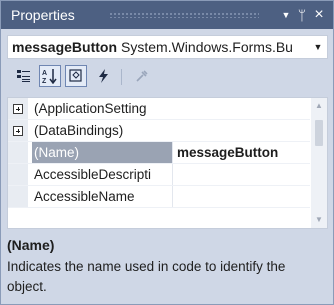 The width and height of the screenshot is (334, 305). I want to click on property-name: (Name), so click(102, 152).